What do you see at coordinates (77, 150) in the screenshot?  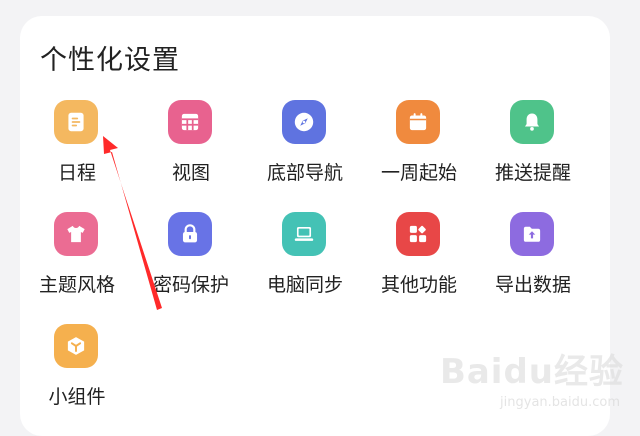 I see `setting-item-schedule: 日程` at bounding box center [77, 150].